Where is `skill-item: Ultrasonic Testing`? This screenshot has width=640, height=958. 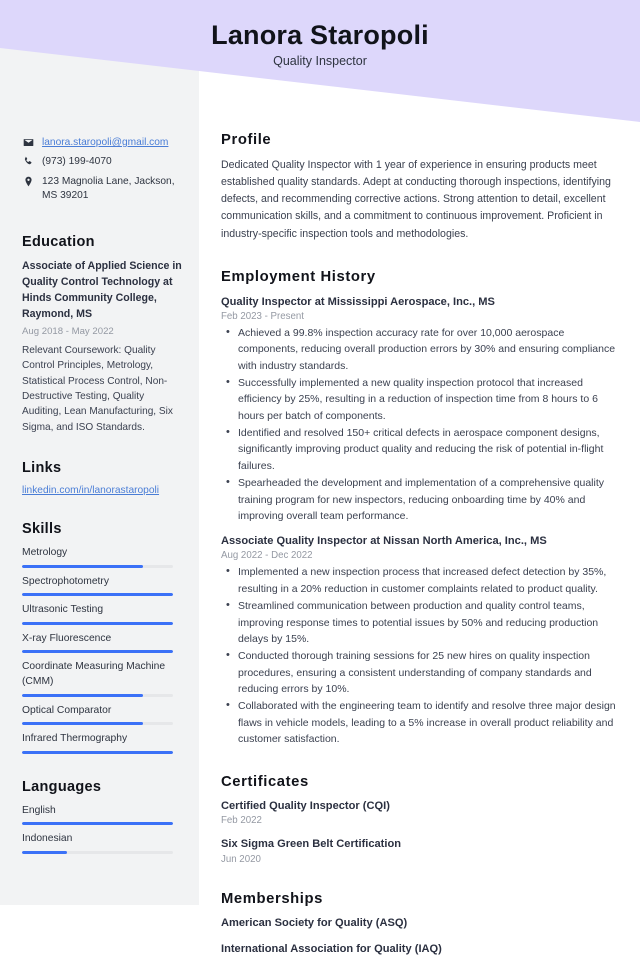 skill-item: Ultrasonic Testing is located at coordinates (102, 614).